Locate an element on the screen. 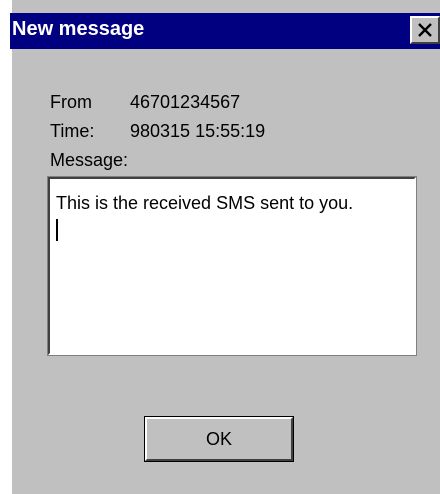  message-body: This is the received SMS sent to you. is located at coordinates (205, 203).